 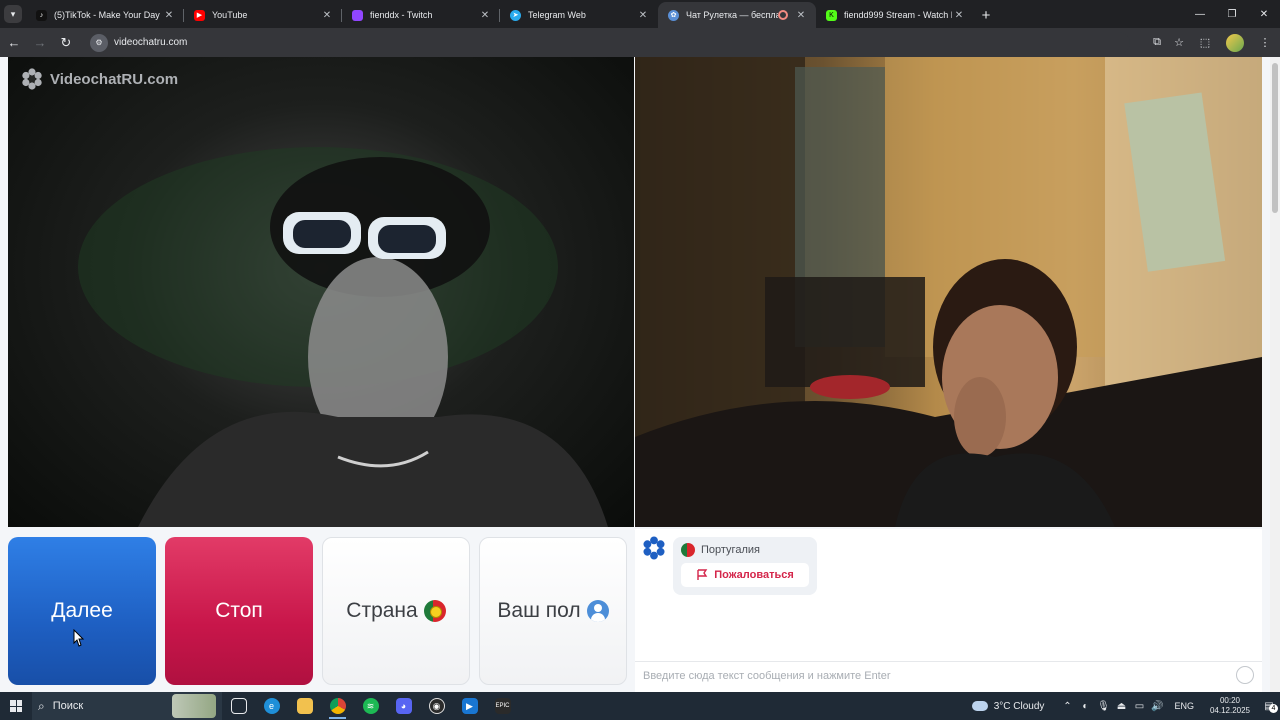 What do you see at coordinates (263, 15) in the screenshot?
I see `tab-youtube: ▶ YouTube ✕` at bounding box center [263, 15].